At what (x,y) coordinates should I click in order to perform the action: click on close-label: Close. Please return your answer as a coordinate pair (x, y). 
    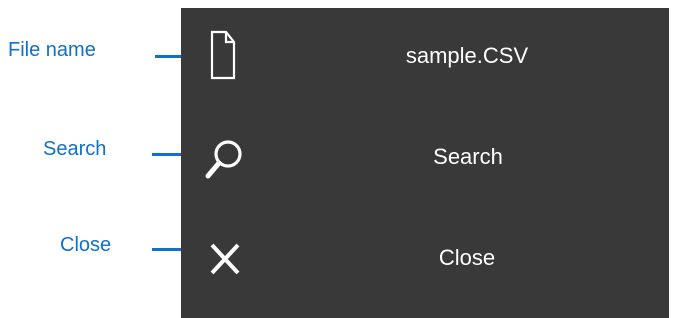
    Looking at the image, I should click on (467, 257).